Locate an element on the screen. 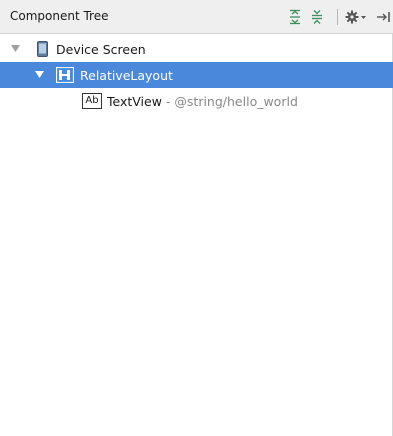 The width and height of the screenshot is (393, 436). panel-title: Component Tree is located at coordinates (59, 16).